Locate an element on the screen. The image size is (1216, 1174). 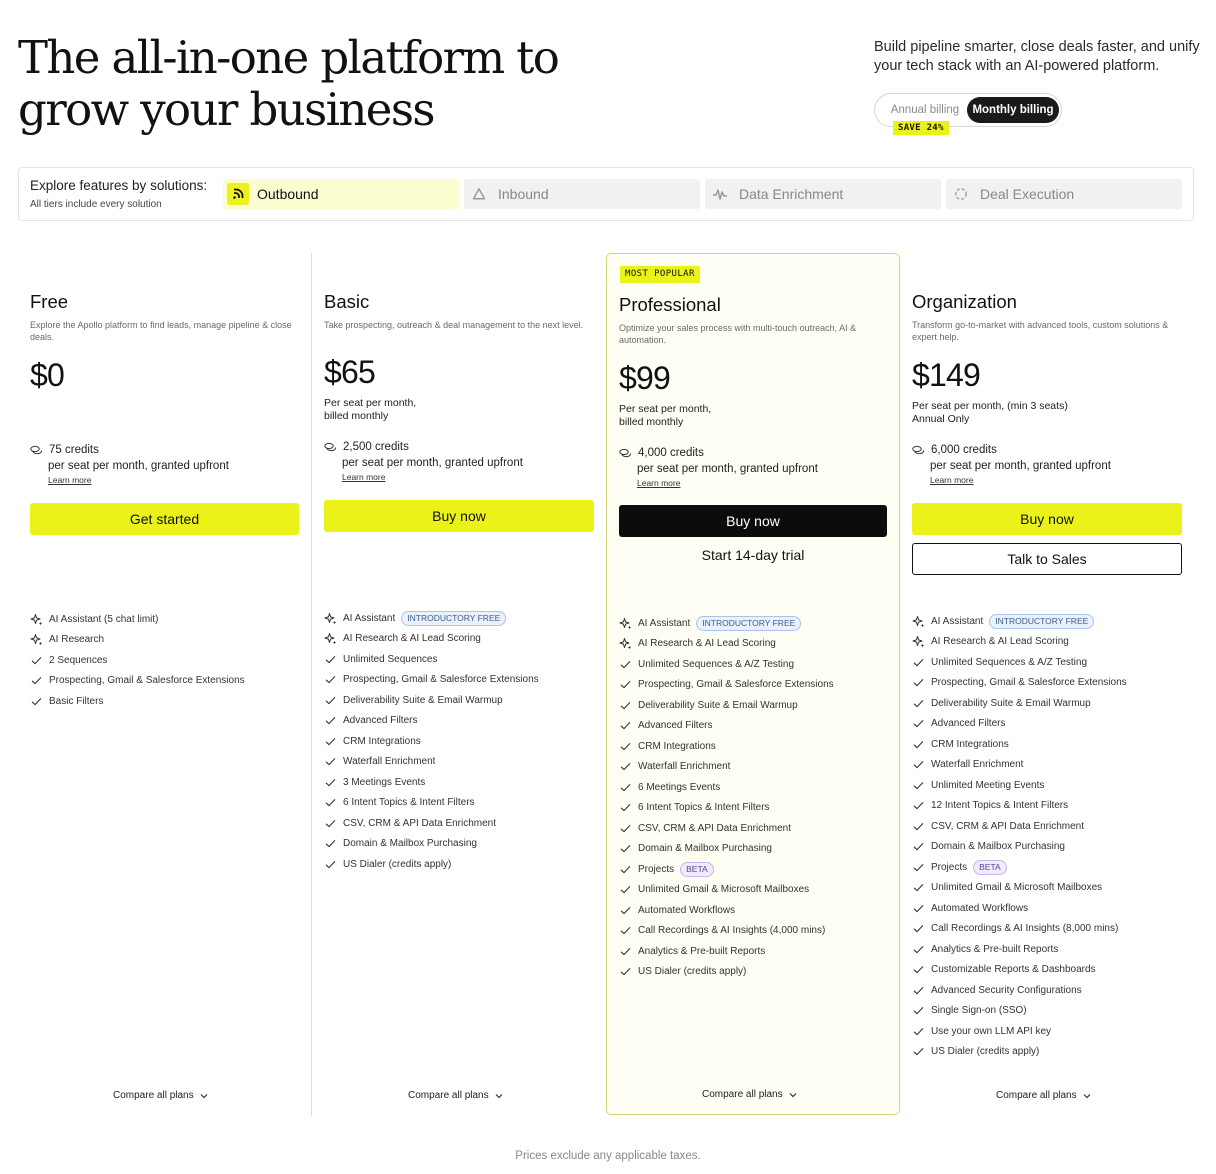
plan-price: $99 is located at coordinates (645, 378).